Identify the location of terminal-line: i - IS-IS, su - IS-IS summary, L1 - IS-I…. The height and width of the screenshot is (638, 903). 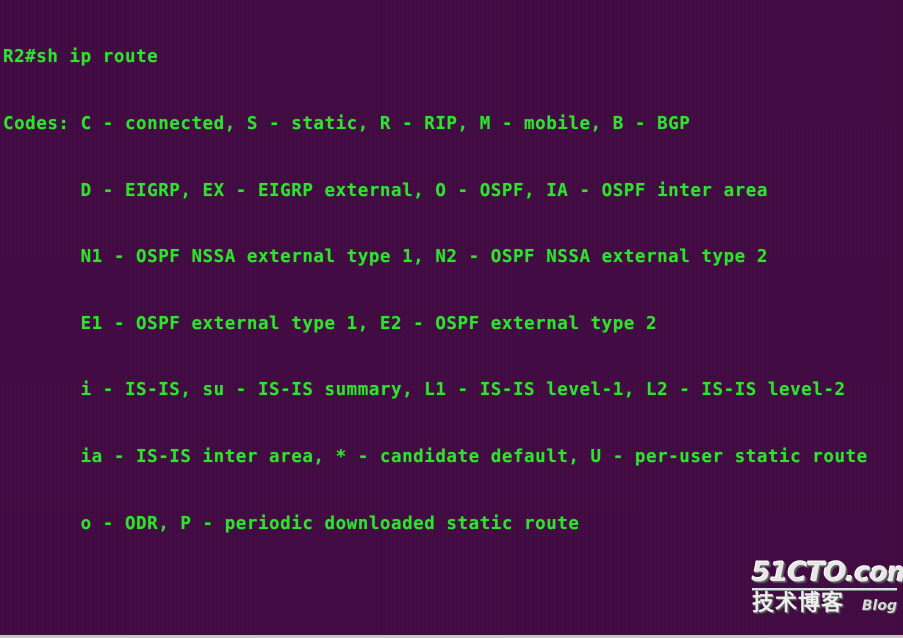
(424, 390).